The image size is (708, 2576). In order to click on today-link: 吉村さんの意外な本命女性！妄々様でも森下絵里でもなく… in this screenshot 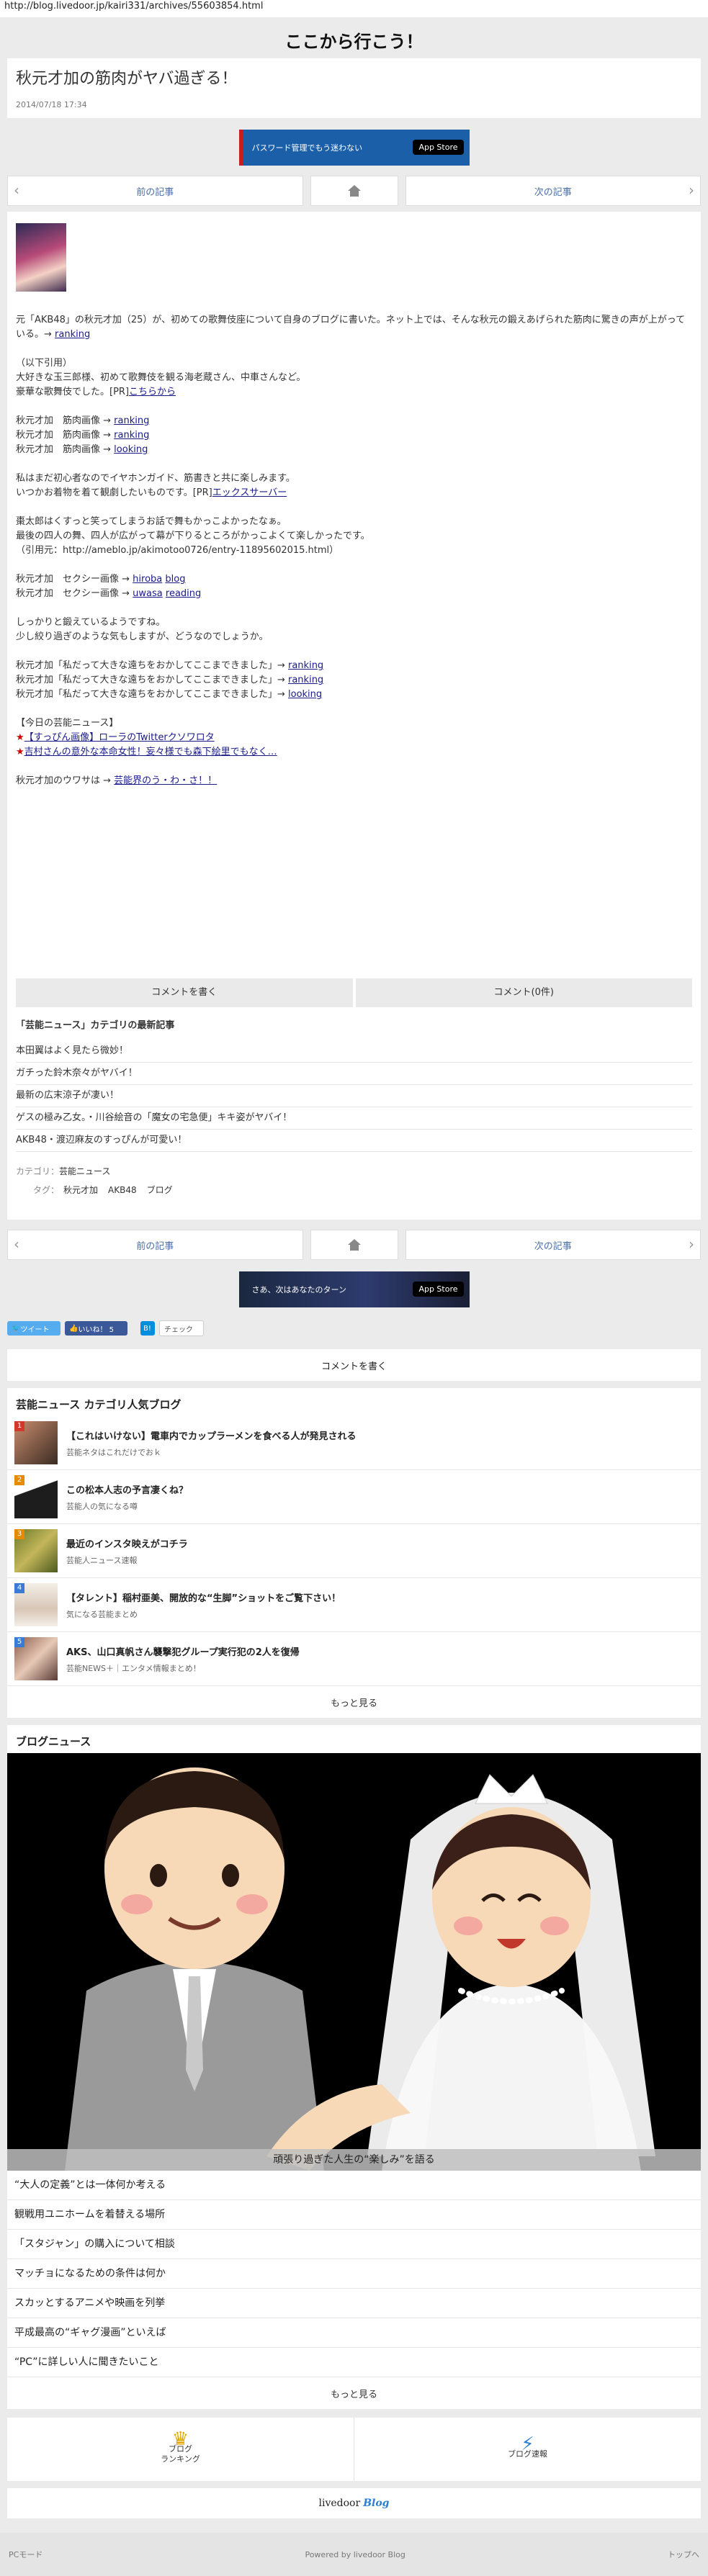, I will do `click(150, 752)`.